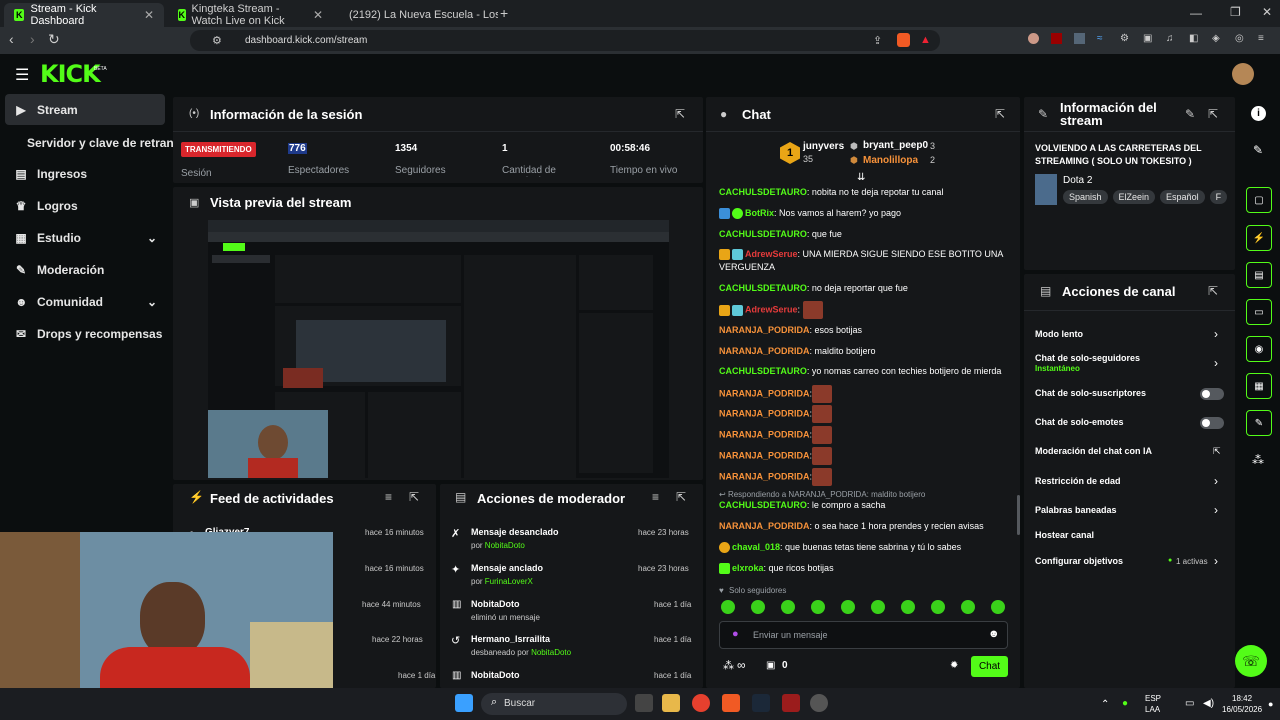 Image resolution: width=1280 pixels, height=720 pixels. What do you see at coordinates (1171, 38) in the screenshot?
I see `music-icon: ♫` at bounding box center [1171, 38].